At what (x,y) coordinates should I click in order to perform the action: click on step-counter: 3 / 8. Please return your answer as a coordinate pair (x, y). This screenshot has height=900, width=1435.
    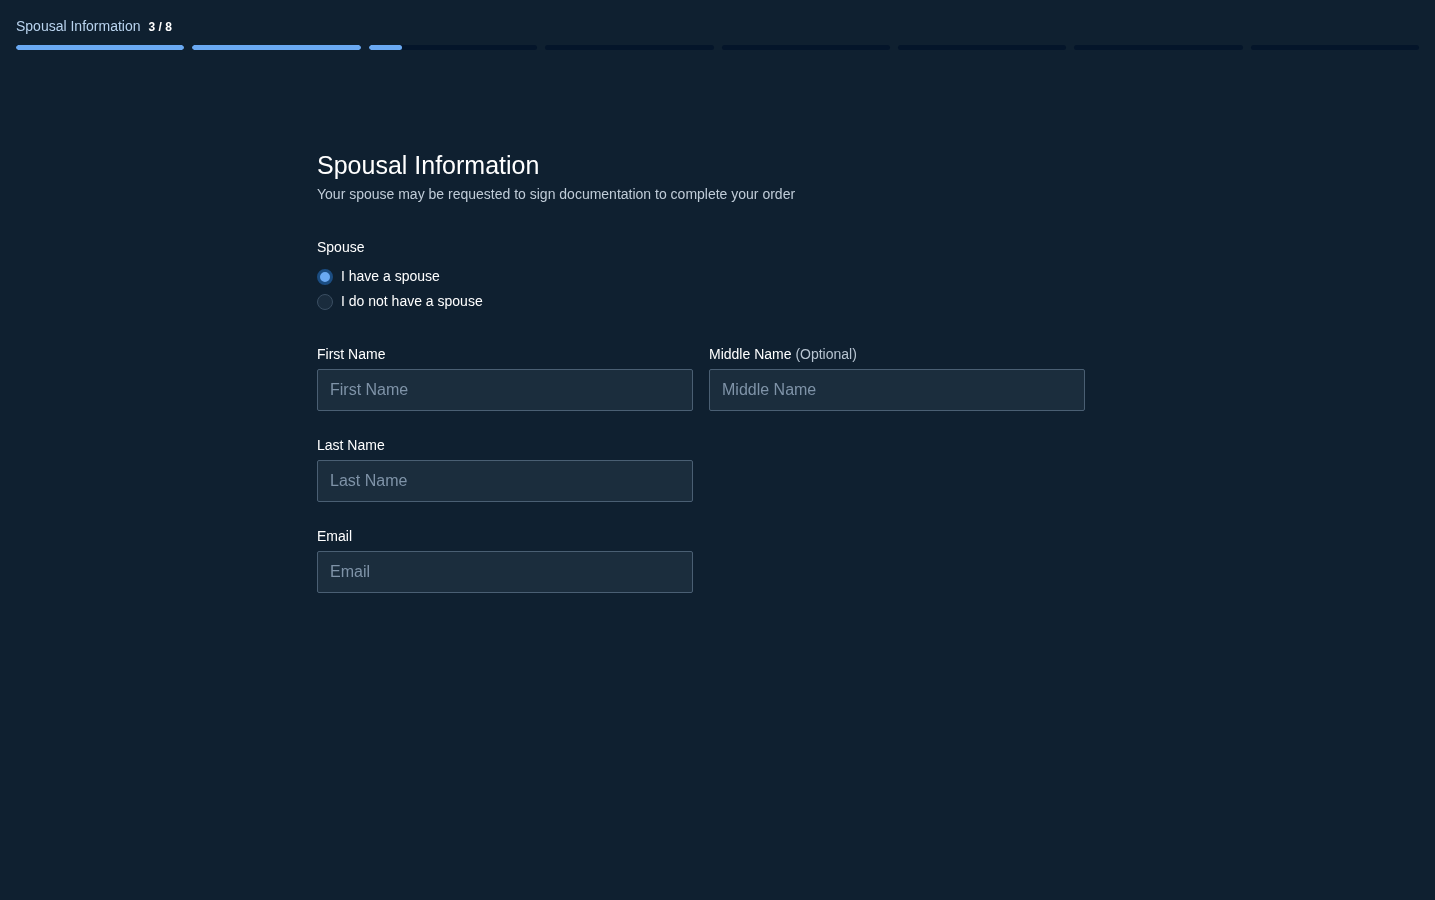
    Looking at the image, I should click on (160, 27).